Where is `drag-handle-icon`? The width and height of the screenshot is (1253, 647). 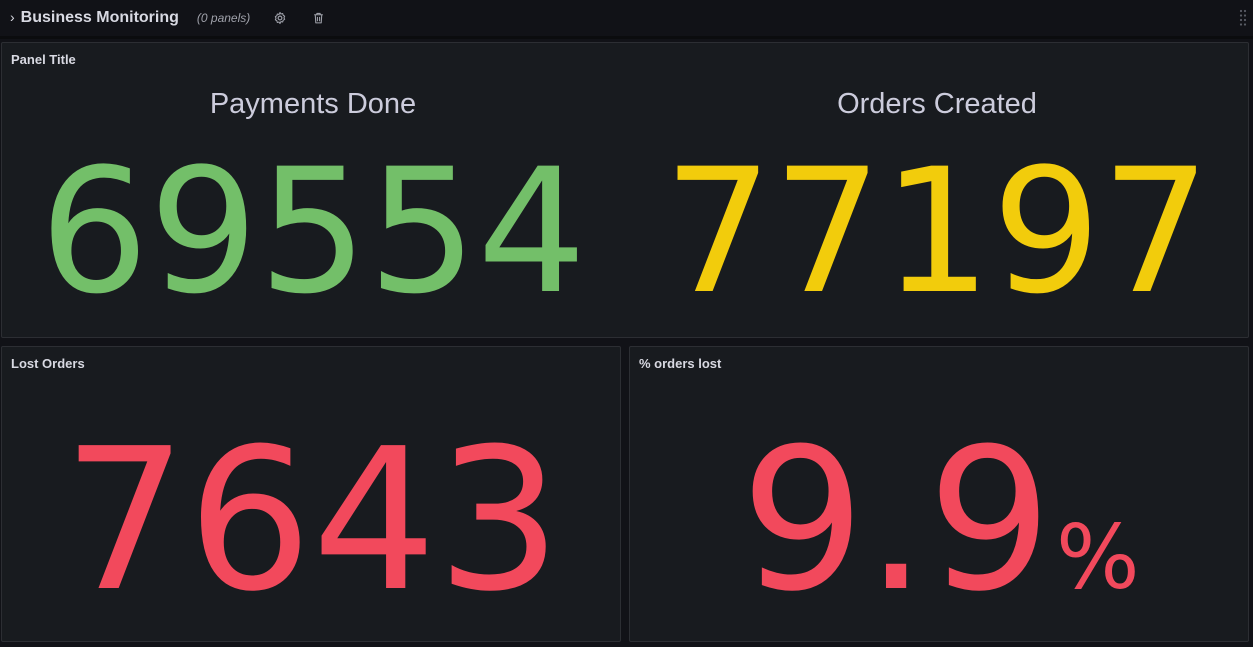
drag-handle-icon is located at coordinates (1243, 18).